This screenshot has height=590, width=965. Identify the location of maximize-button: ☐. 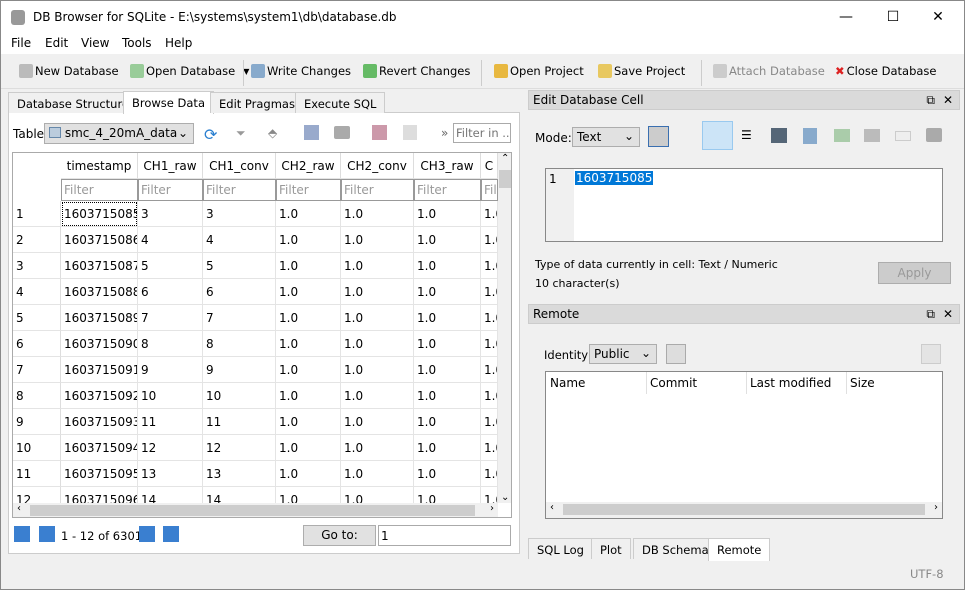
(893, 17).